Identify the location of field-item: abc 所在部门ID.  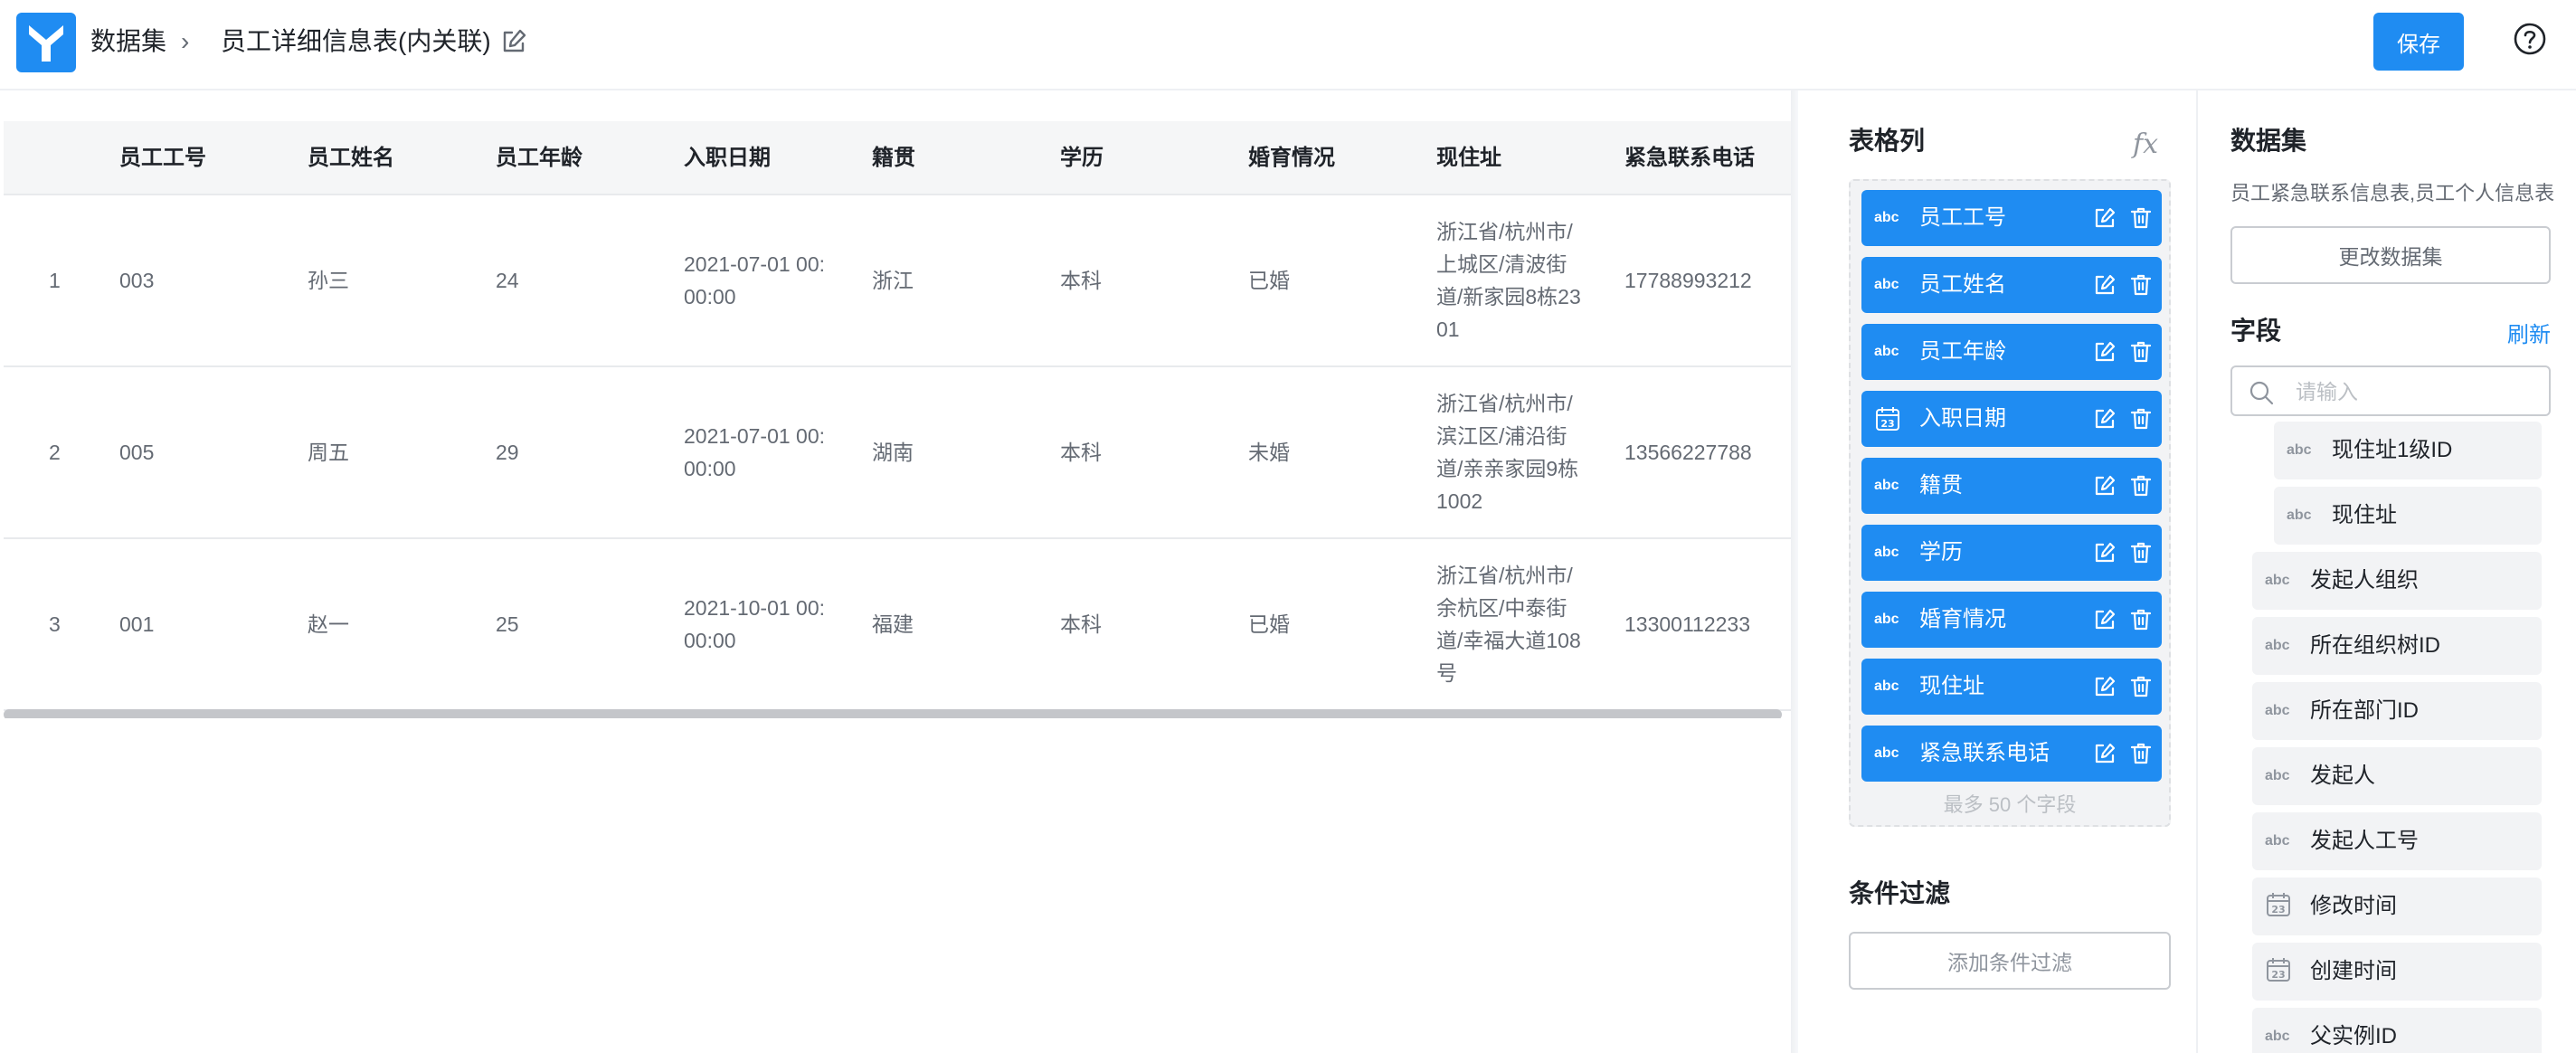
(2397, 711).